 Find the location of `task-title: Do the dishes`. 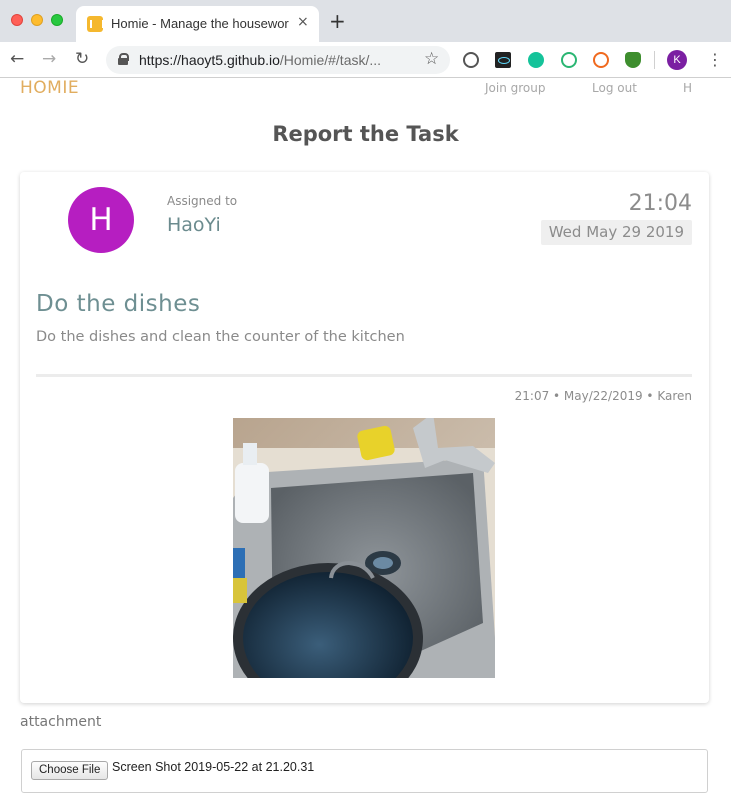

task-title: Do the dishes is located at coordinates (118, 304).